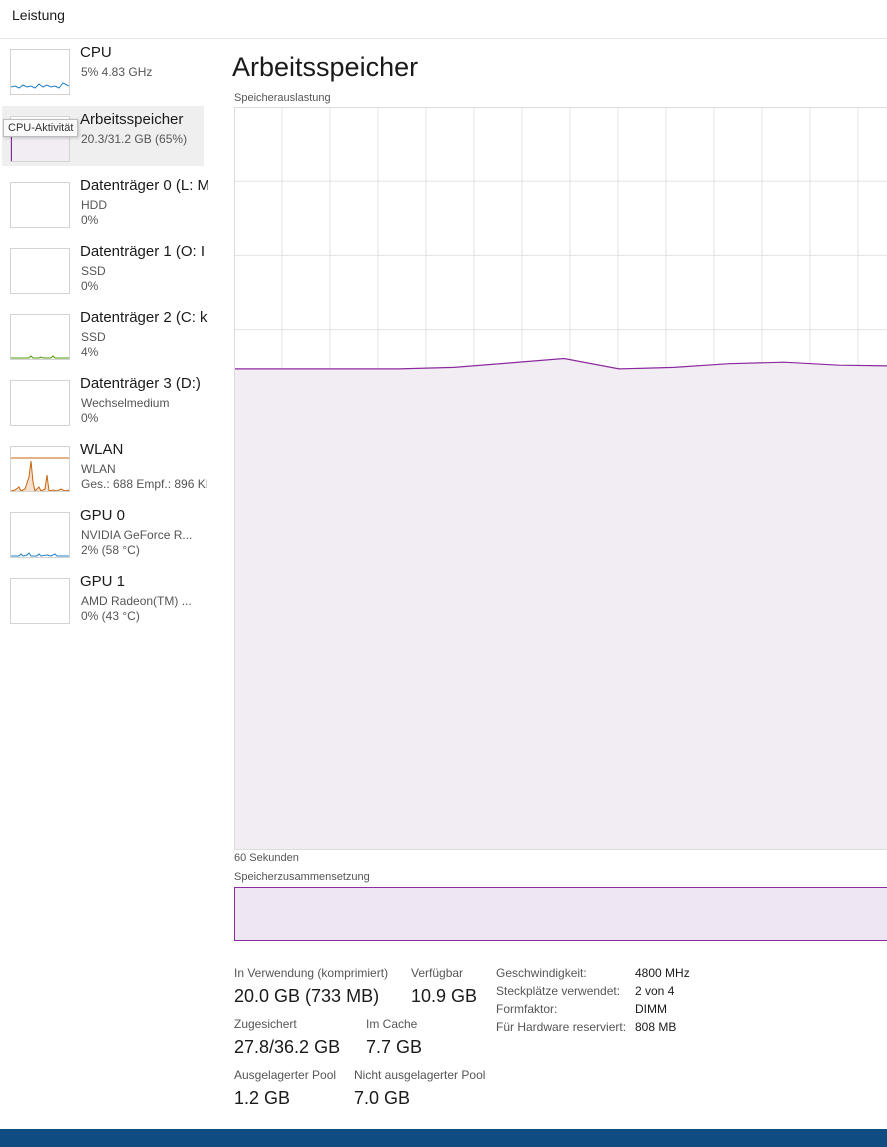  I want to click on sidebar-item-usage: 2% (58 °C), so click(110, 550).